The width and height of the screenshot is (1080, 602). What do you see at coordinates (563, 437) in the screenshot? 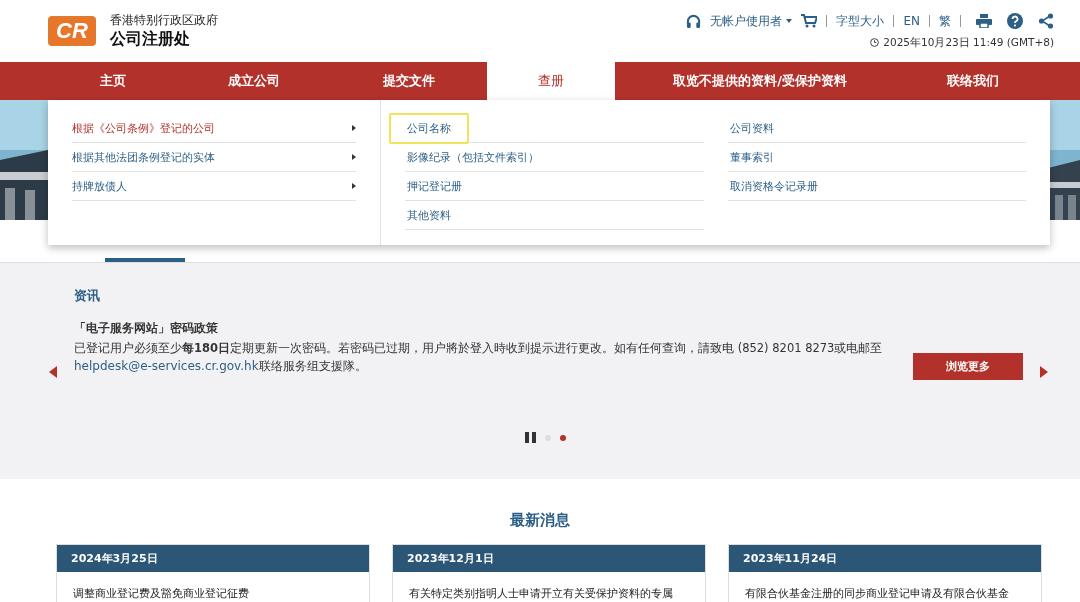
I see `carousel-dot` at bounding box center [563, 437].